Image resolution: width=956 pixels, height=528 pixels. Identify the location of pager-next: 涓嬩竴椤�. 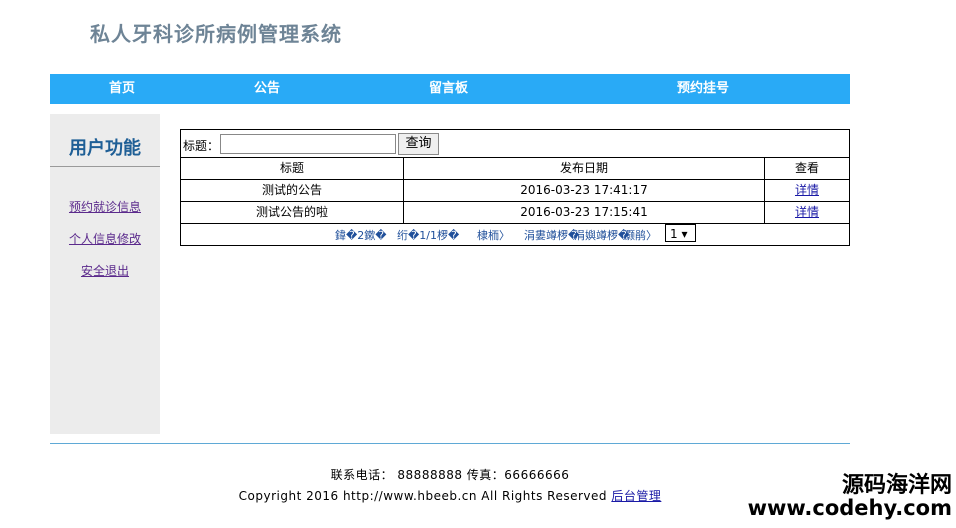
(601, 235).